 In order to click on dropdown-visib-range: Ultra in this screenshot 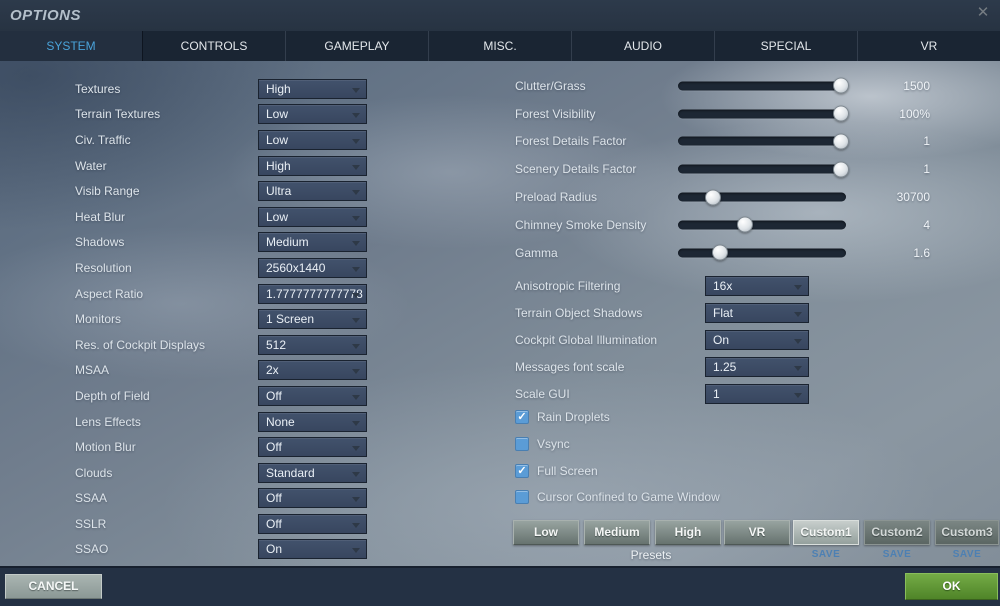, I will do `click(312, 191)`.